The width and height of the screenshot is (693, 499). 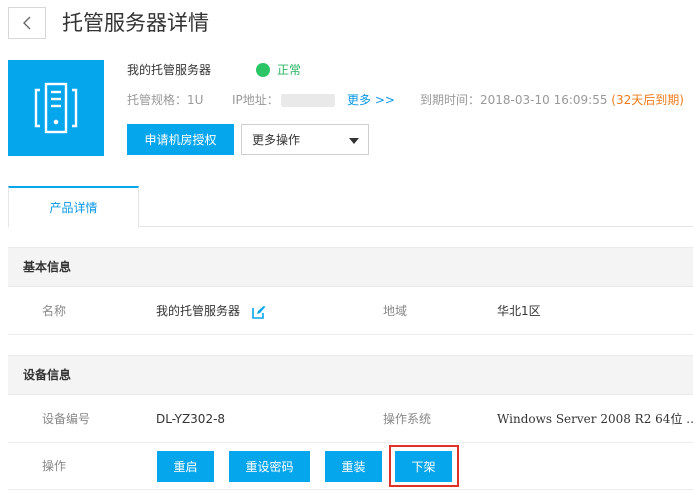 I want to click on server-icon-tile, so click(x=56, y=108).